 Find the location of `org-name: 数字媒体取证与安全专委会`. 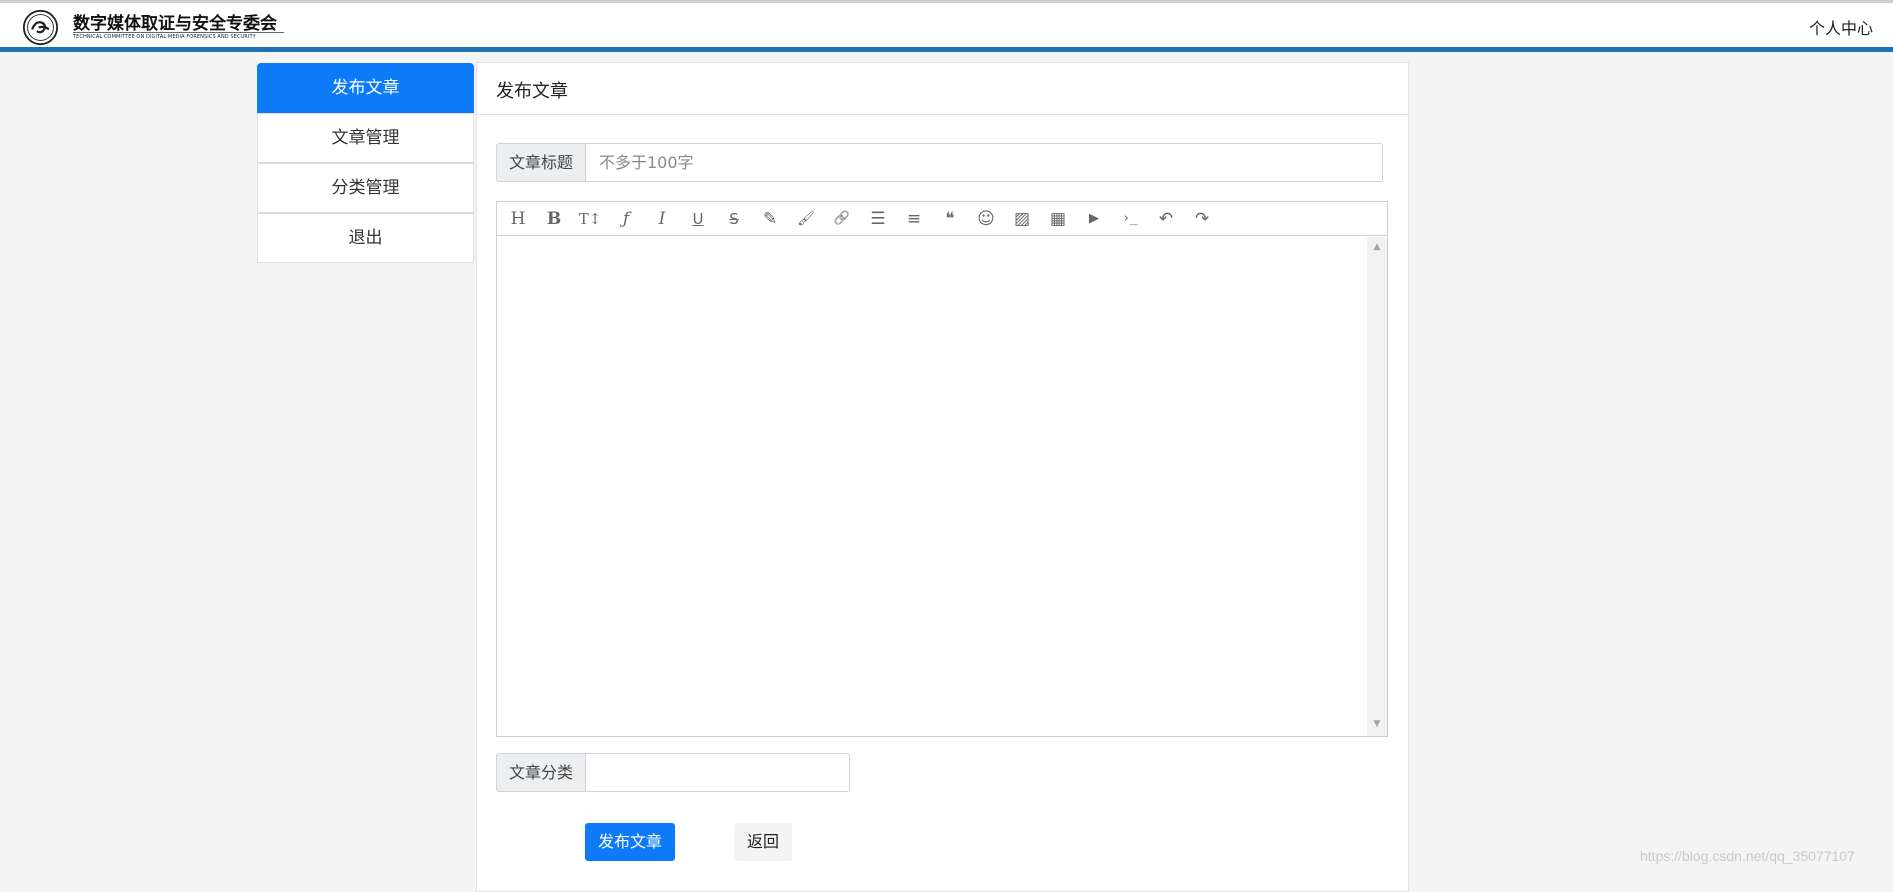

org-name: 数字媒体取证与安全专委会 is located at coordinates (175, 24).